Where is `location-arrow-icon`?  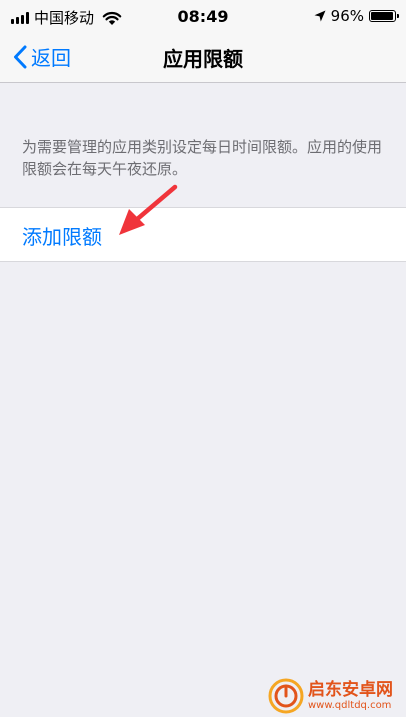
location-arrow-icon is located at coordinates (320, 16).